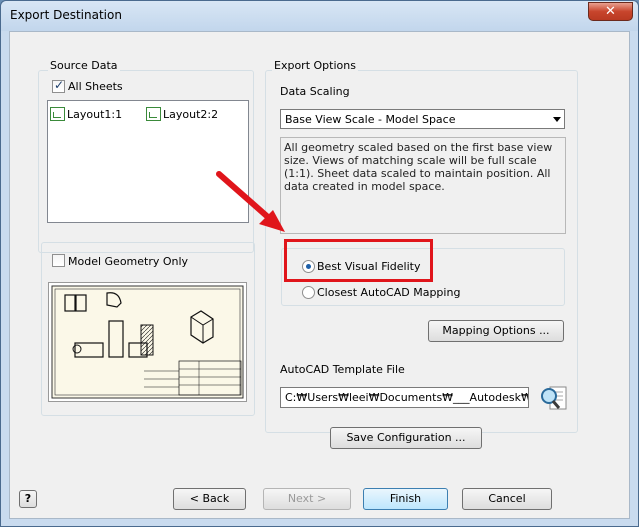  I want to click on drawing-preview-svg, so click(147, 342).